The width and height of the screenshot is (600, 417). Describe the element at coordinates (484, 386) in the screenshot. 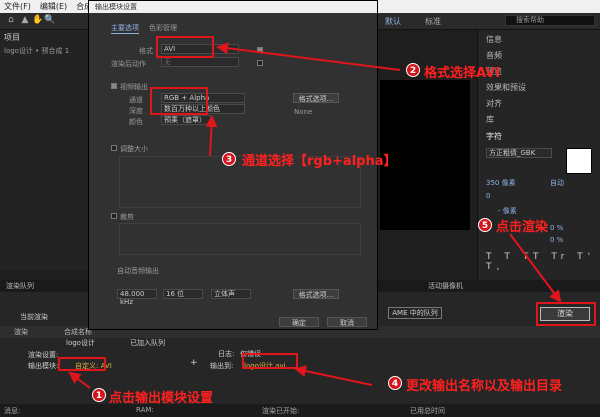

I see `step-4-text: 更改输出名称以及输出目录` at that location.